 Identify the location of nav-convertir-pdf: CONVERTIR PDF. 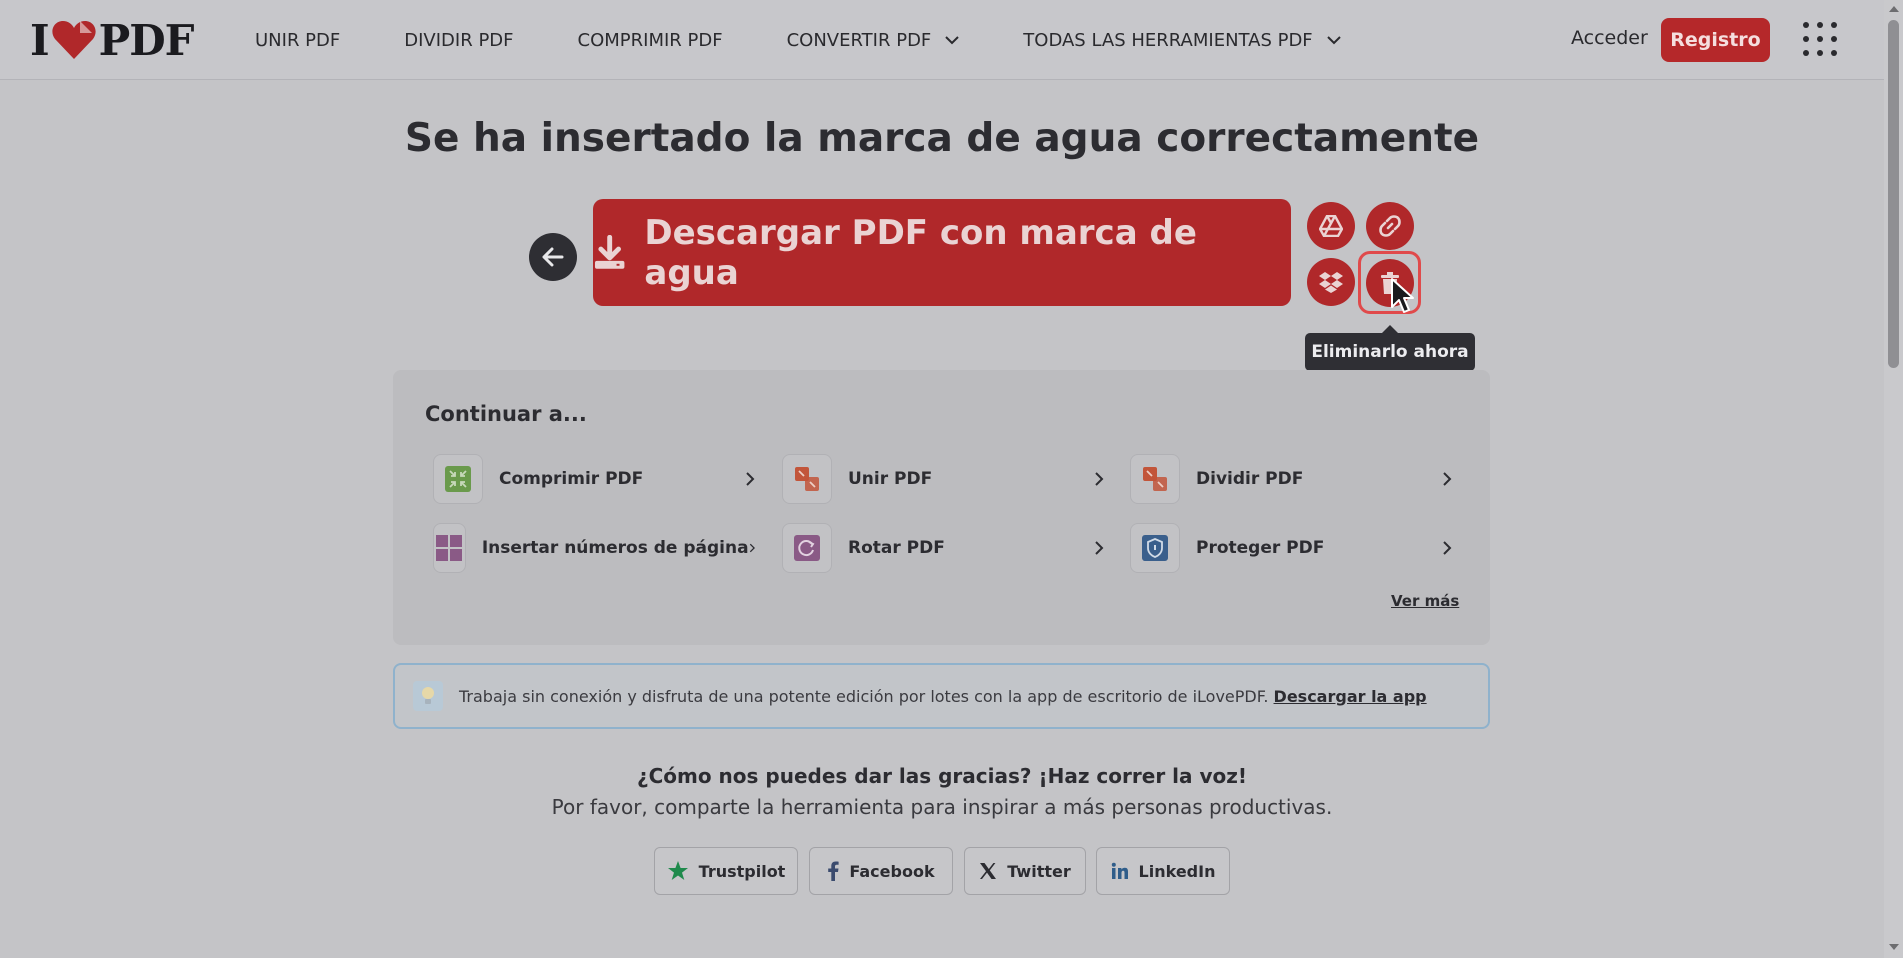
(873, 40).